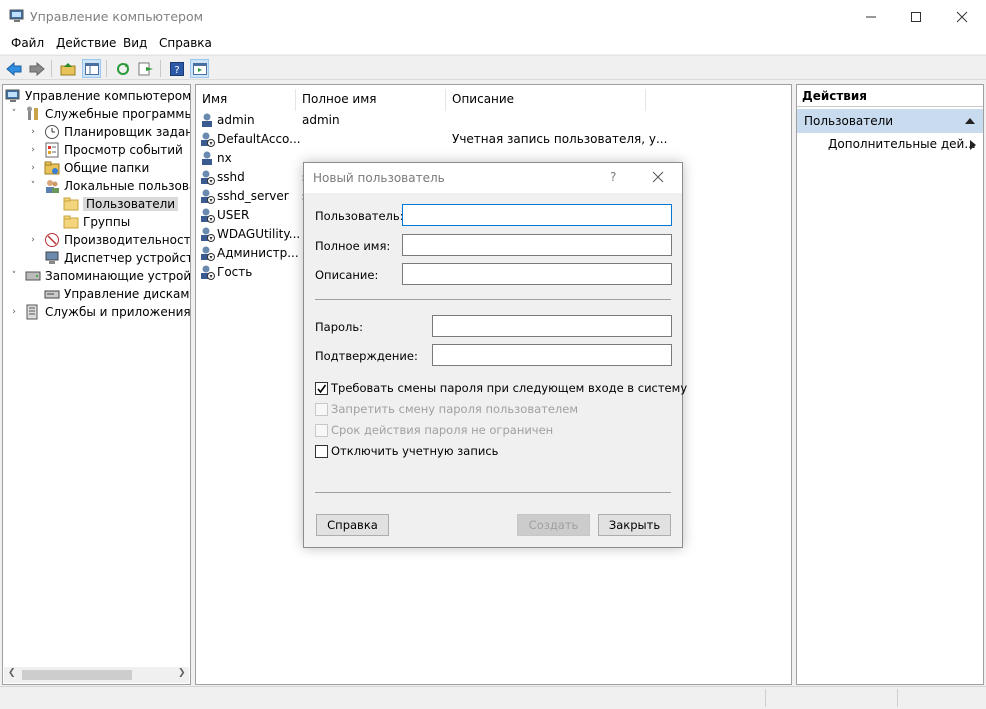 Image resolution: width=986 pixels, height=709 pixels. What do you see at coordinates (99, 276) in the screenshot?
I see `tree-item-storage: ˅ Запоминающие устройст` at bounding box center [99, 276].